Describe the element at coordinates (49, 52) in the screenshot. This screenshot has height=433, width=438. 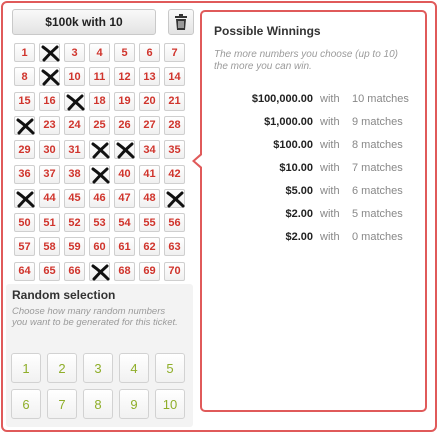
I see `number-2: 2` at that location.